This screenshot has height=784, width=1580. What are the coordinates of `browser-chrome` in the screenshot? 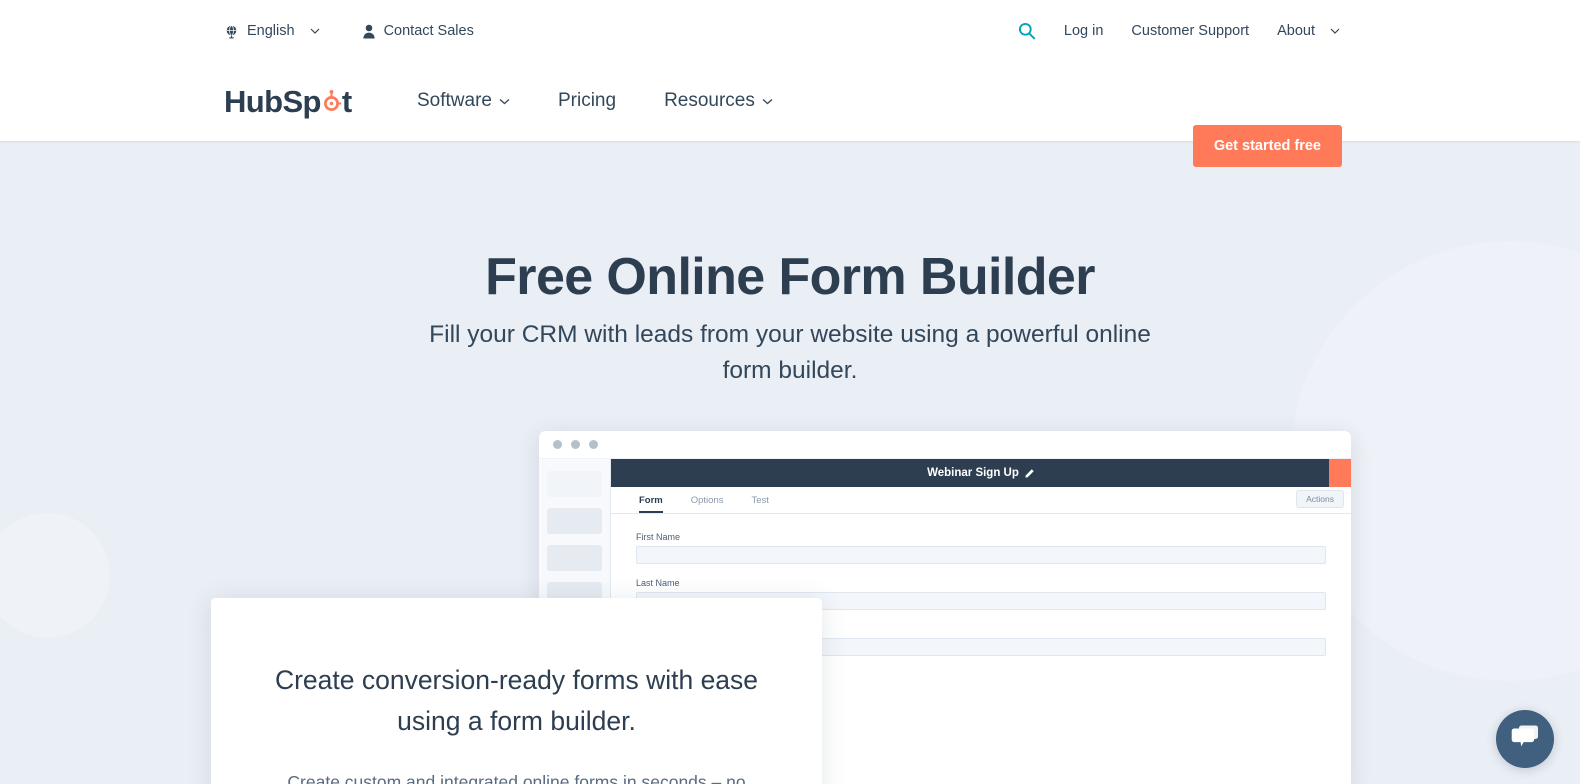 It's located at (945, 445).